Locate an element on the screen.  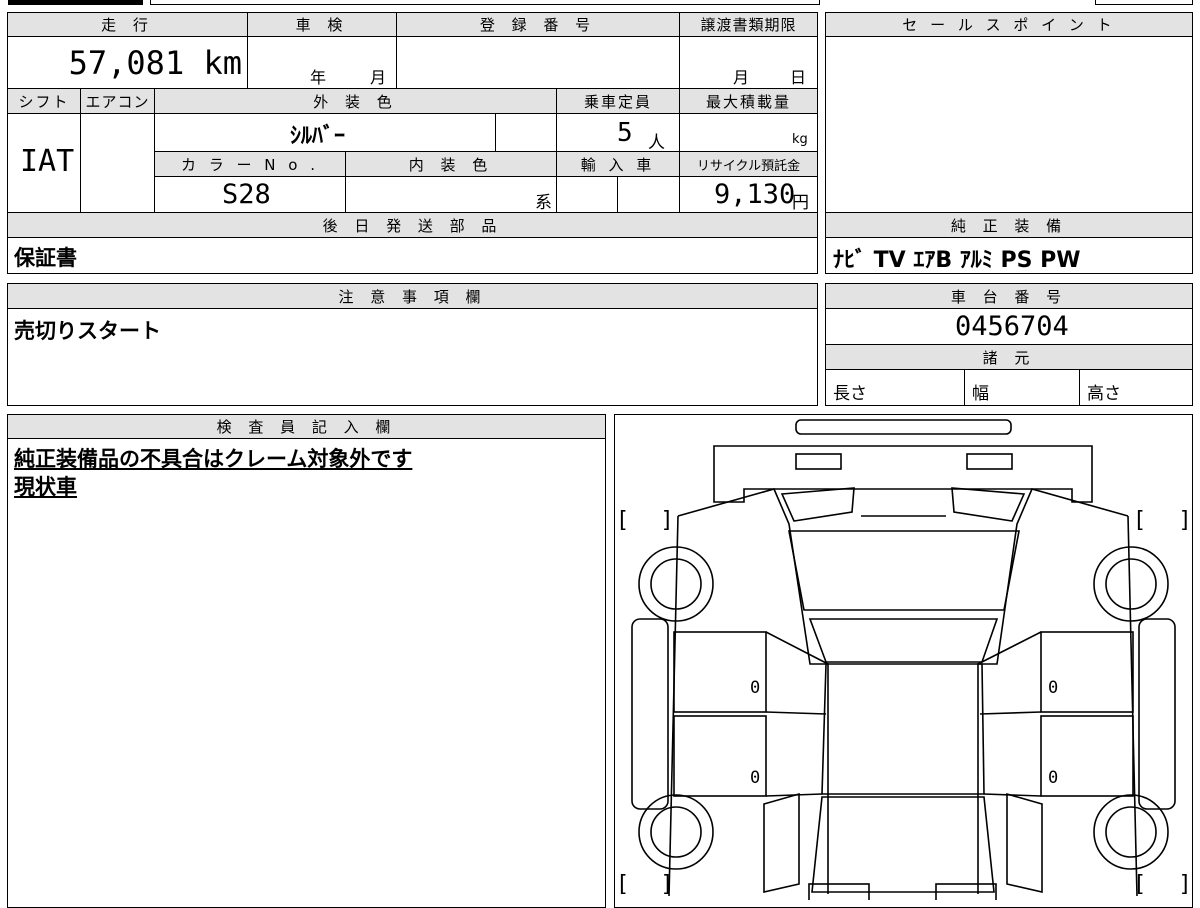
sales-point-header: セ ー ル ス ポ イ ン ト is located at coordinates (1009, 24).